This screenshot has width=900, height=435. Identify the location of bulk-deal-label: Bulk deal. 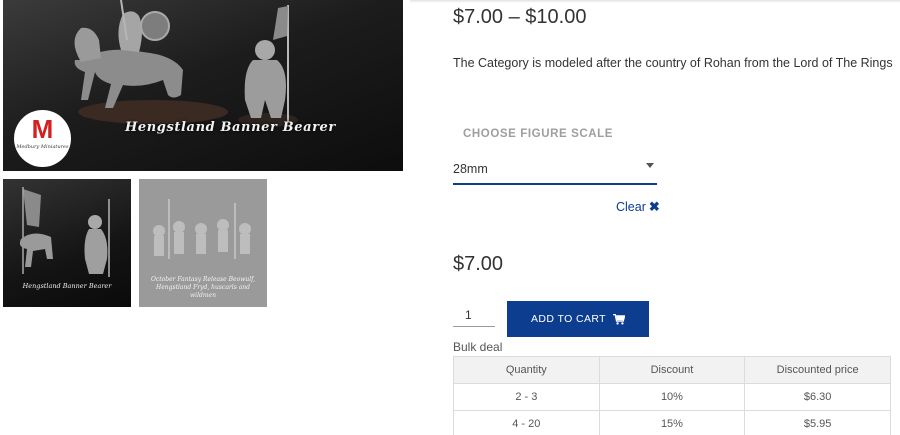
(478, 347).